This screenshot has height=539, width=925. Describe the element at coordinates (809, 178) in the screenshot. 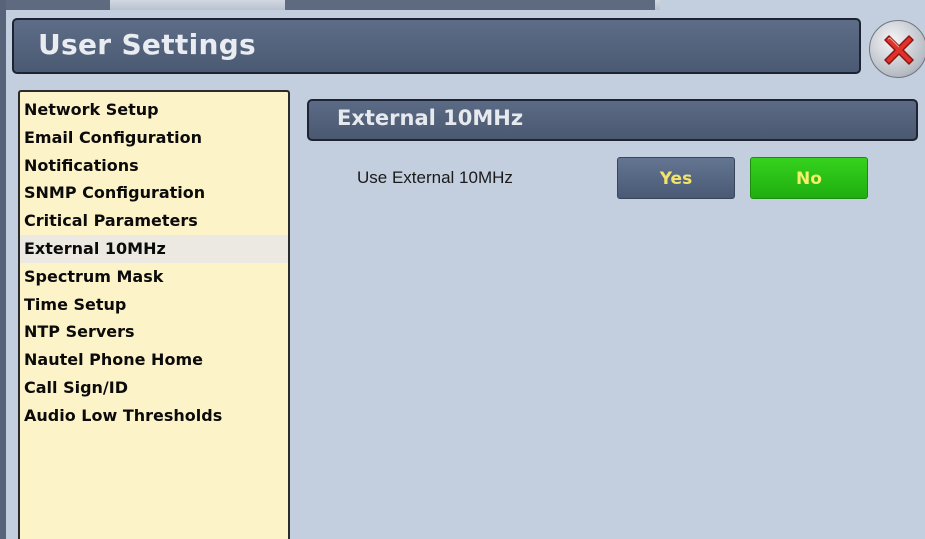

I see `no-button: No` at that location.